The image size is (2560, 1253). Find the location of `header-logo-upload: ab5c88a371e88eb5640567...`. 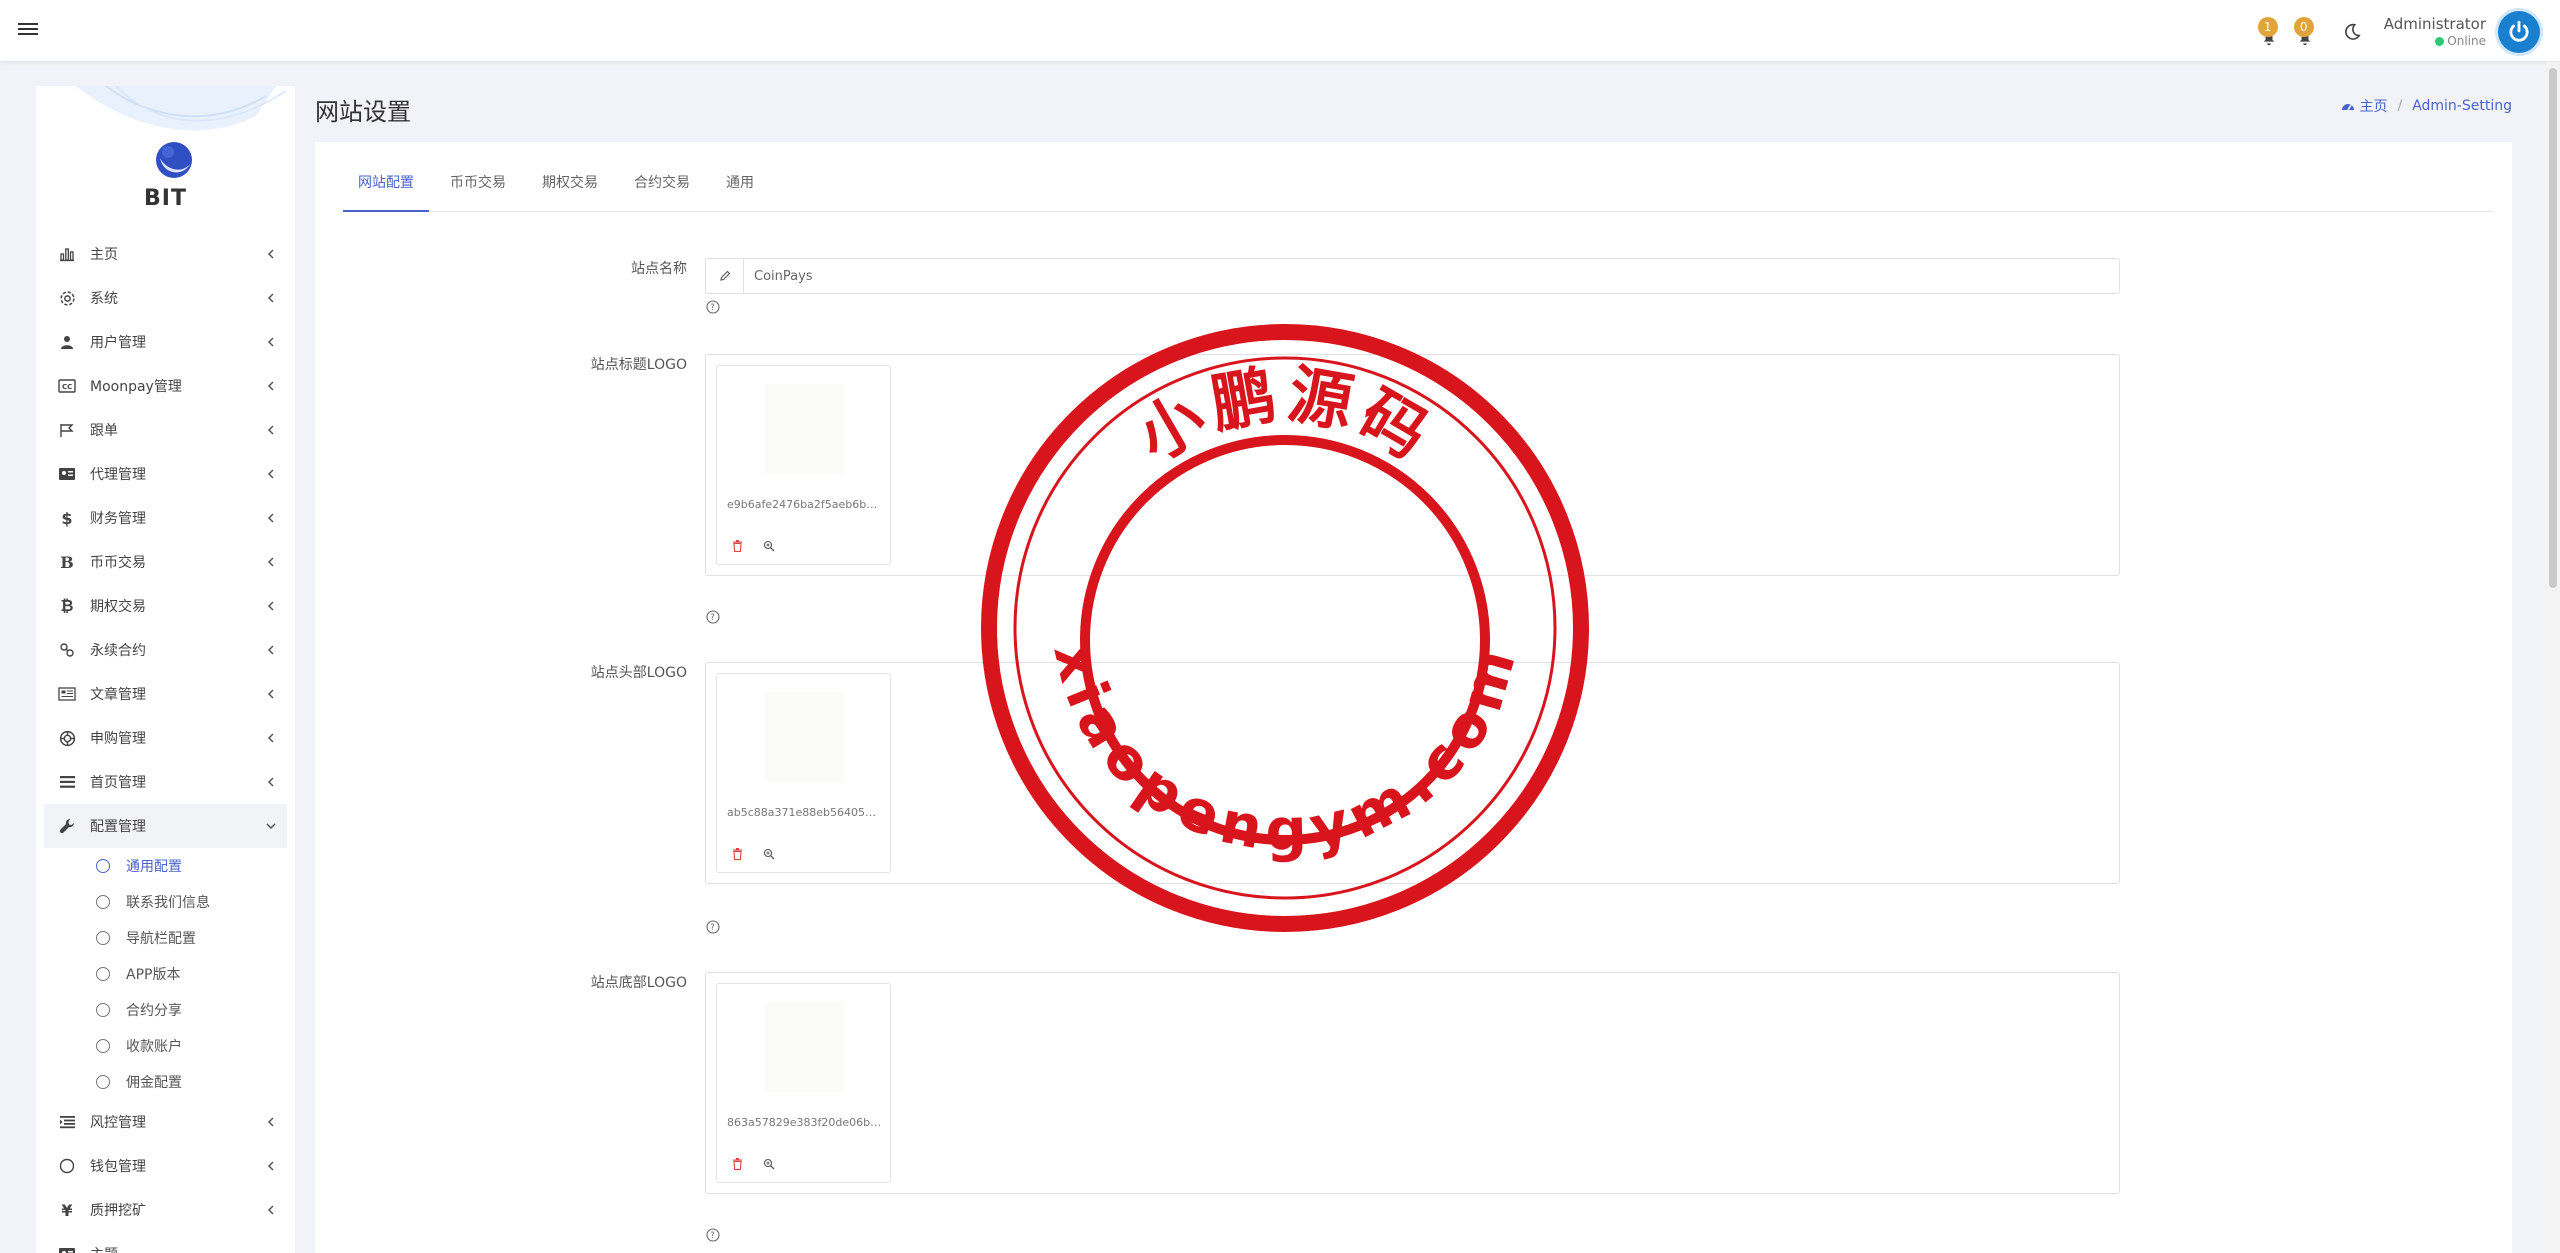

header-logo-upload: ab5c88a371e88eb5640567... is located at coordinates (1412, 773).